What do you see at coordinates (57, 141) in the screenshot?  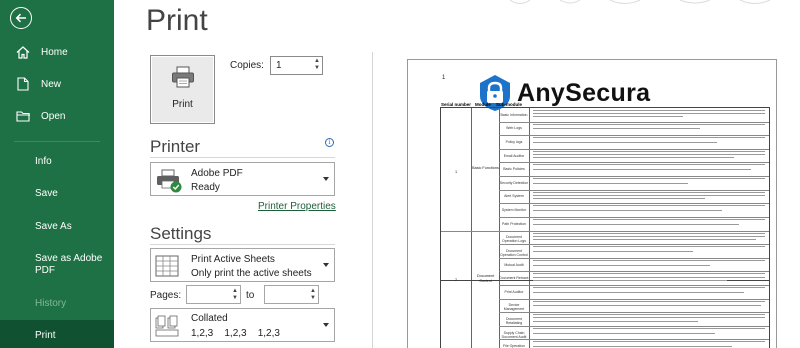 I see `nav-divider` at bounding box center [57, 141].